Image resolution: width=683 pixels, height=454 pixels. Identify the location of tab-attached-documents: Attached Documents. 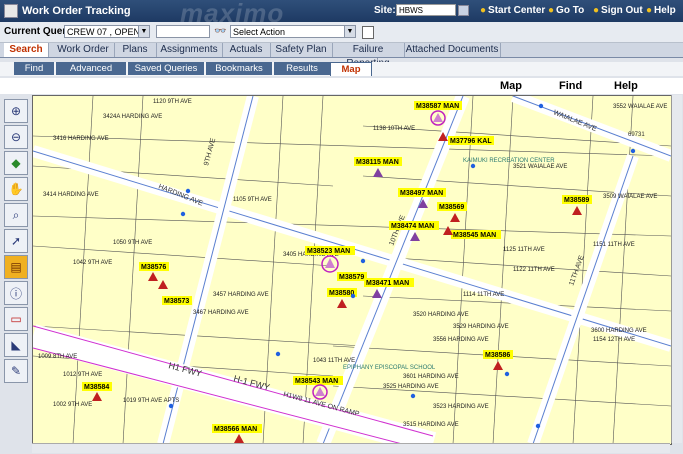
(452, 50).